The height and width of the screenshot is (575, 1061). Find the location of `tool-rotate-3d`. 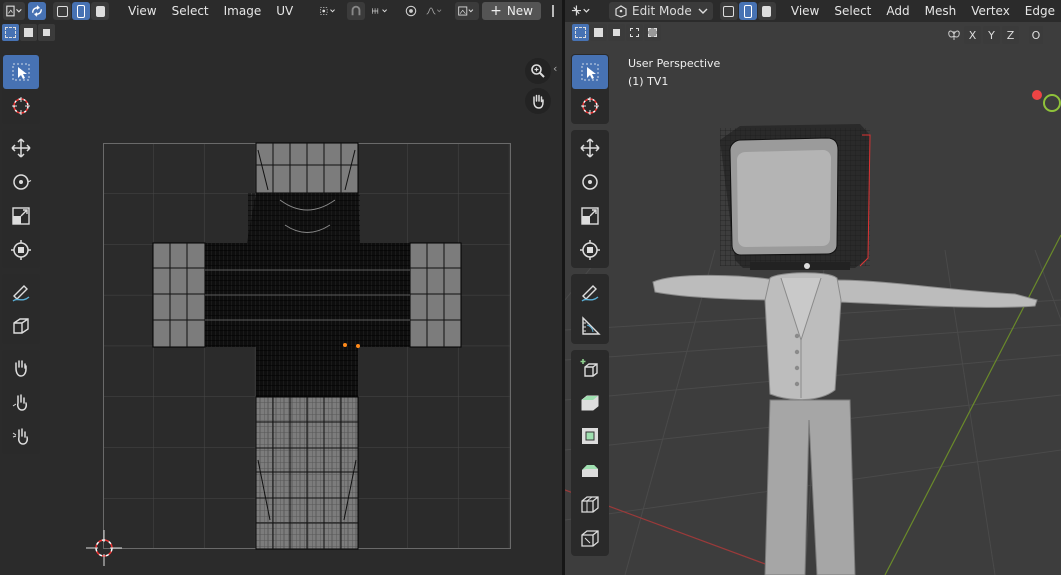

tool-rotate-3d is located at coordinates (590, 182).